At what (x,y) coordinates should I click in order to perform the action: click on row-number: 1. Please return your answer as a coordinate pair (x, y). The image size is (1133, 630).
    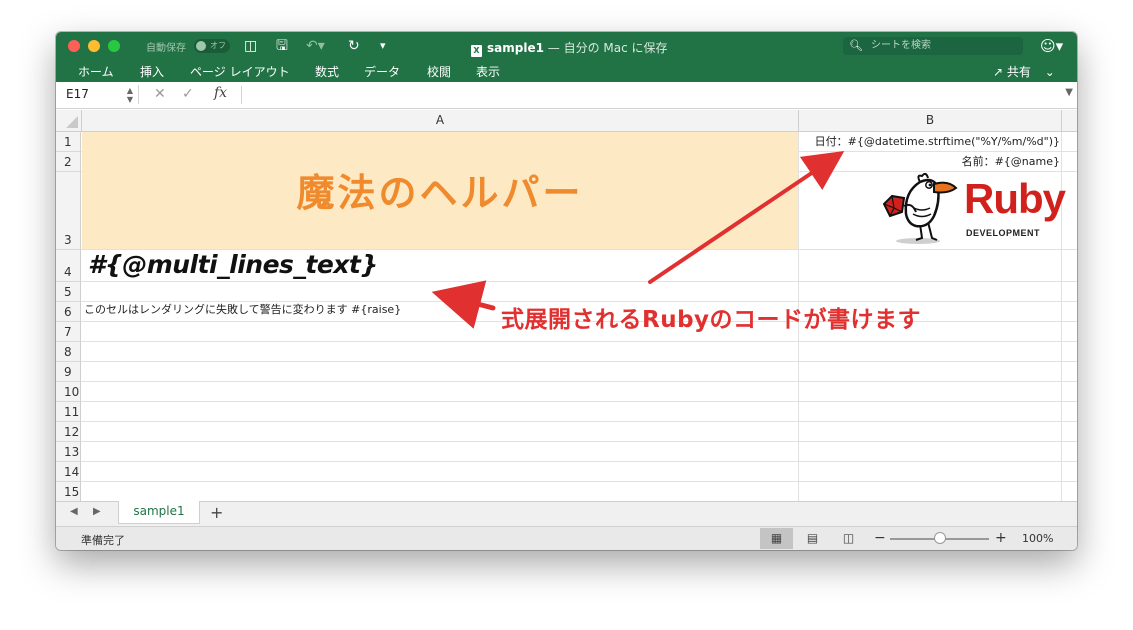
    Looking at the image, I should click on (68, 142).